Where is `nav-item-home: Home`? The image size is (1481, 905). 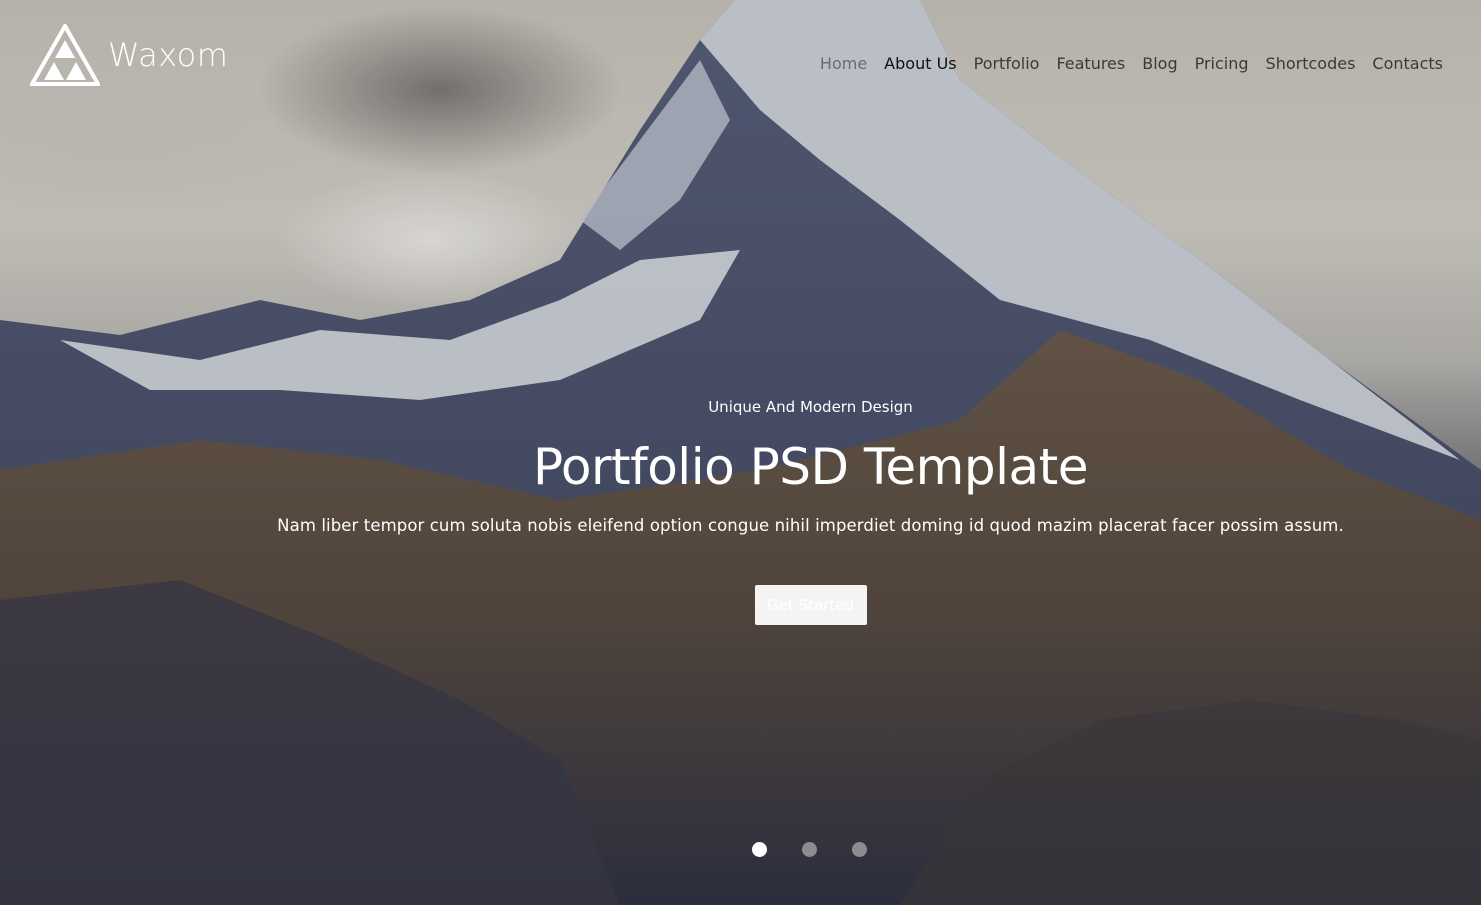 nav-item-home: Home is located at coordinates (843, 63).